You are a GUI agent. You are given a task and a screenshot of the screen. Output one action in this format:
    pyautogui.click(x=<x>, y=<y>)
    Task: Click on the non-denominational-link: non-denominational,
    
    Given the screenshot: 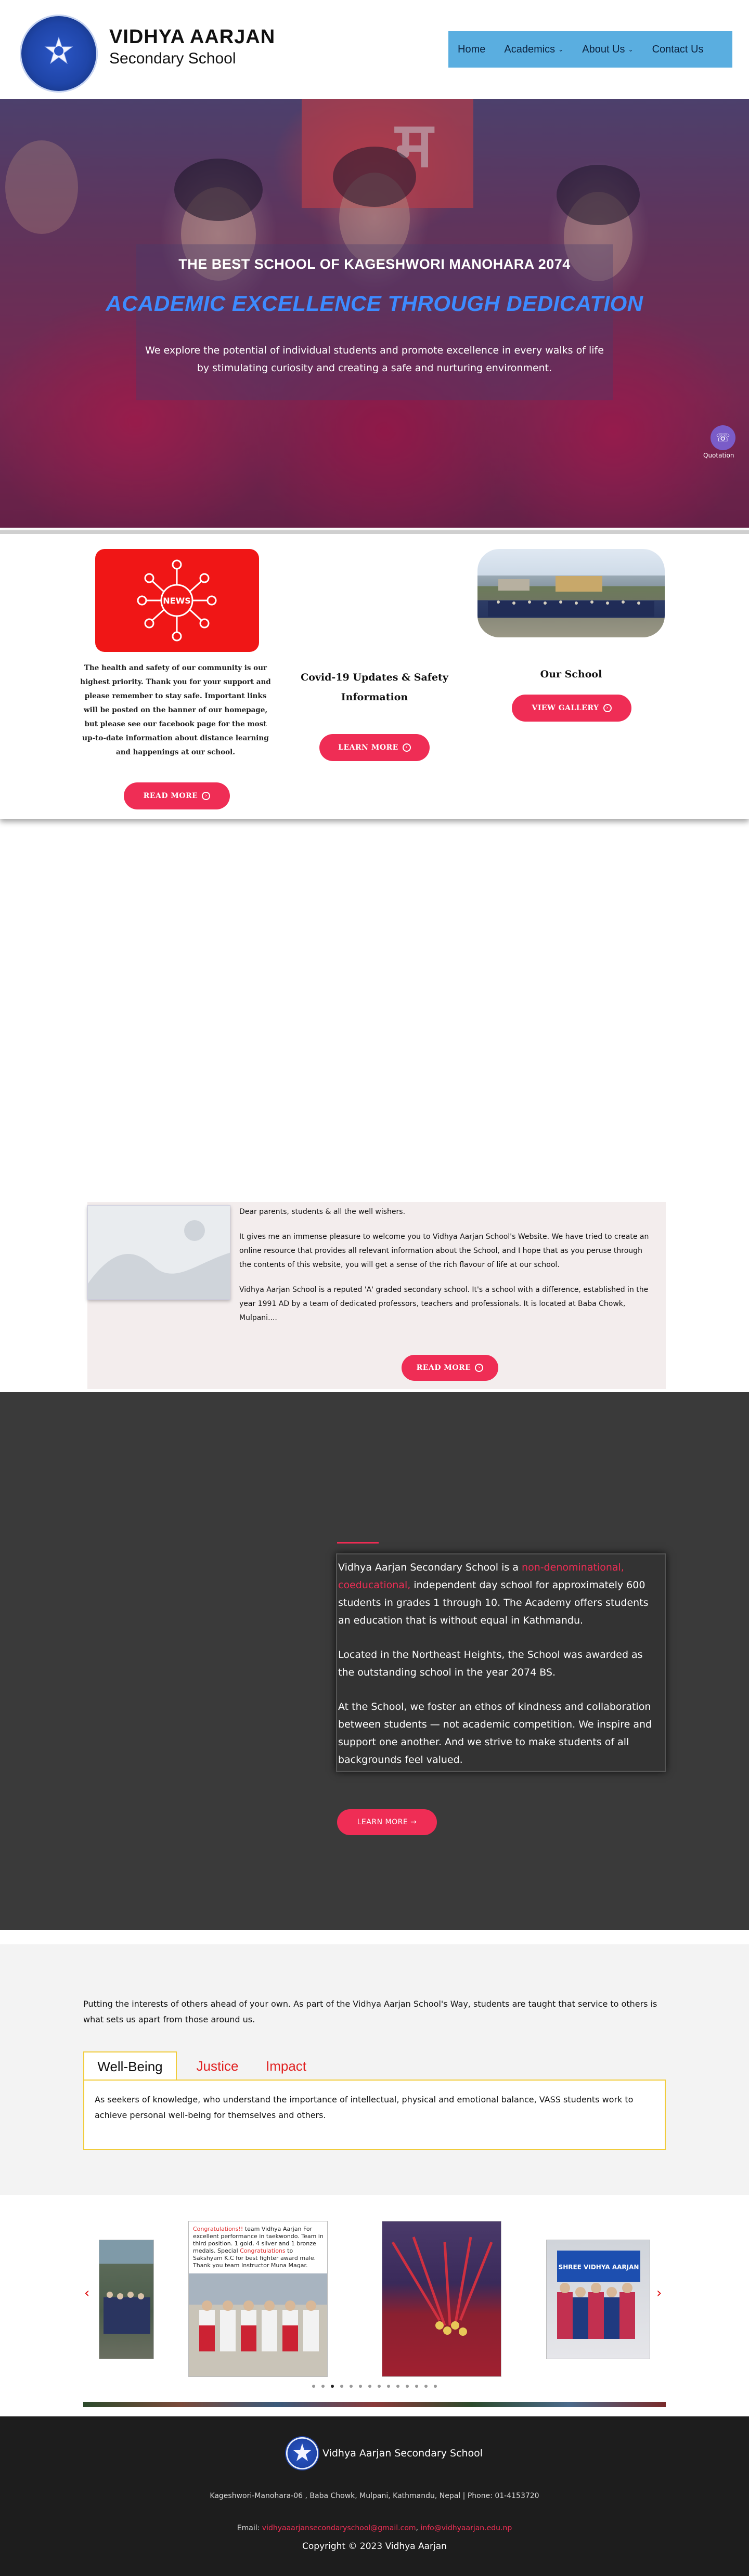 What is the action you would take?
    pyautogui.click(x=573, y=1567)
    